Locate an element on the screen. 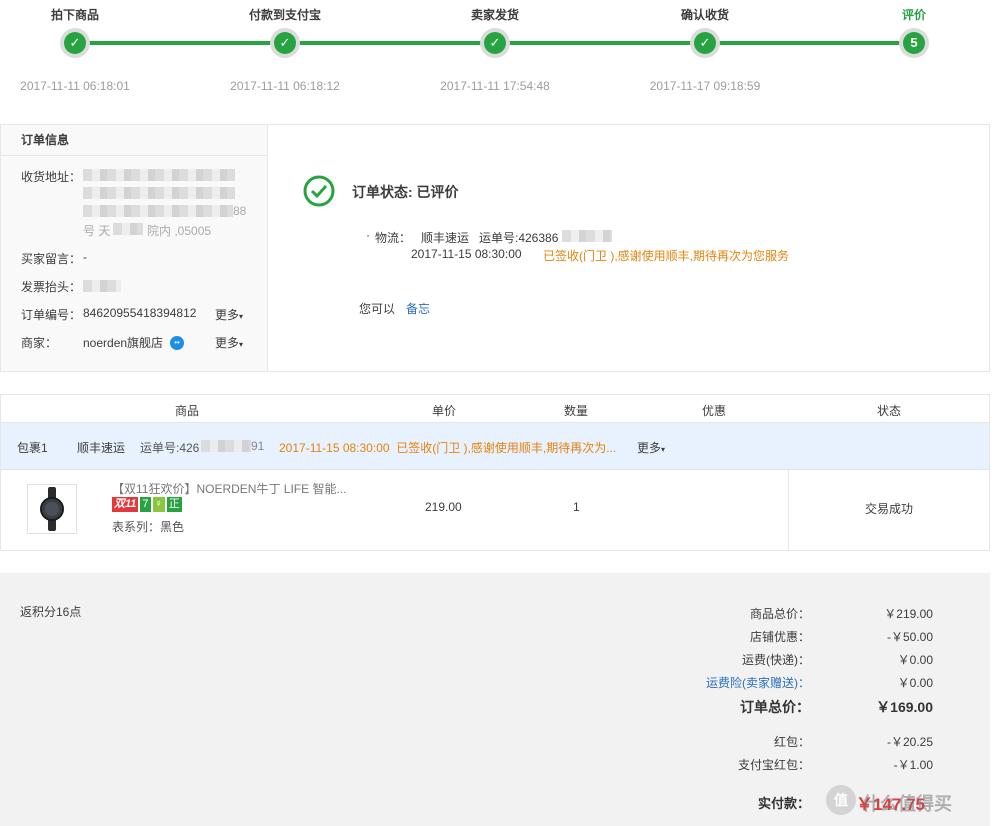 The width and height of the screenshot is (995, 826). product-price: 219.00 is located at coordinates (443, 507).